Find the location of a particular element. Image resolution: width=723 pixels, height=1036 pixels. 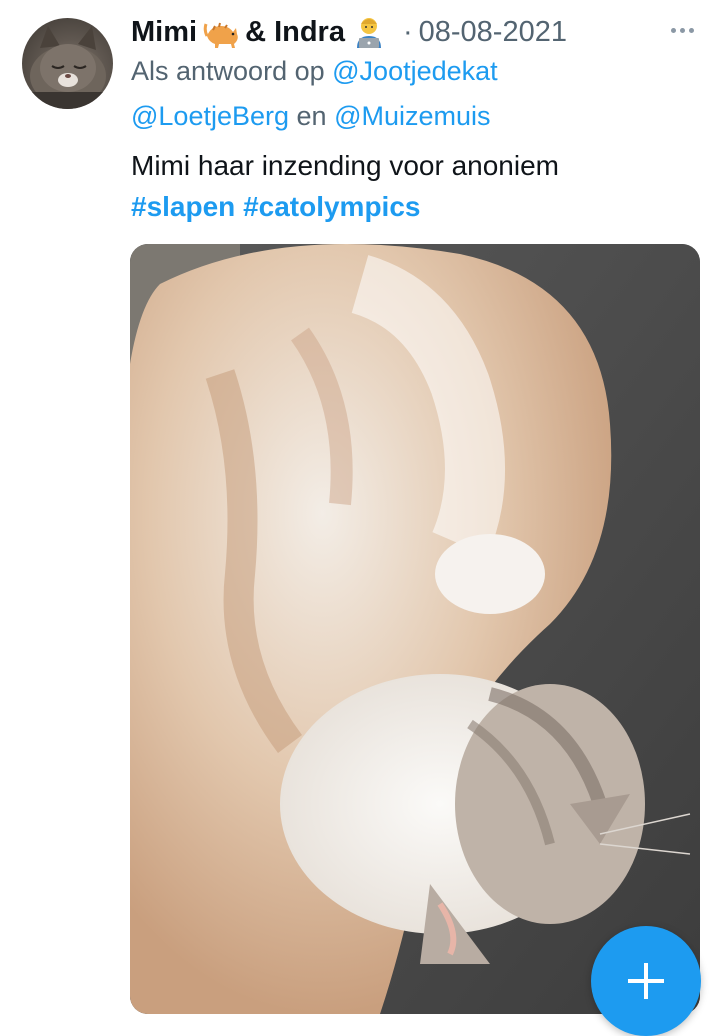

technologist-emoji-icon is located at coordinates (369, 32).